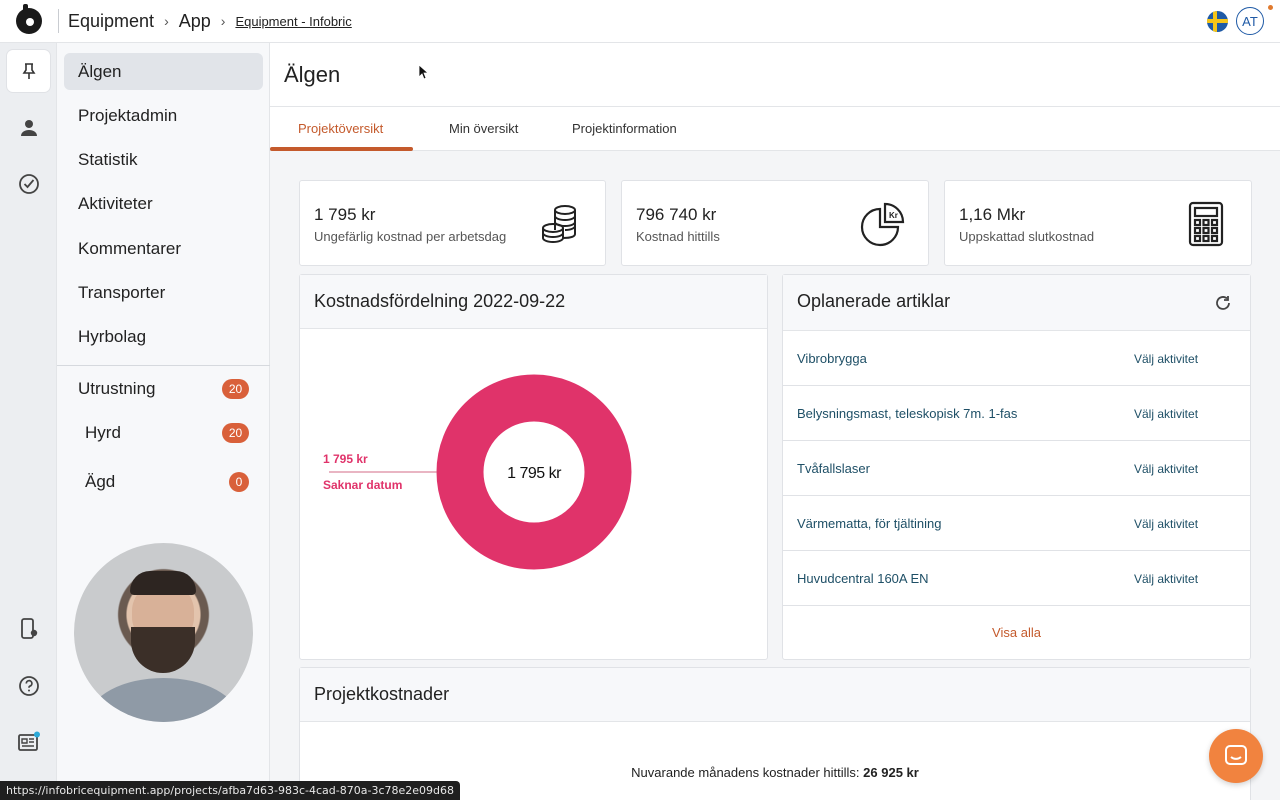 The width and height of the screenshot is (1280, 800). What do you see at coordinates (340, 128) in the screenshot?
I see `tab-projektoversikt: Projektöversikt` at bounding box center [340, 128].